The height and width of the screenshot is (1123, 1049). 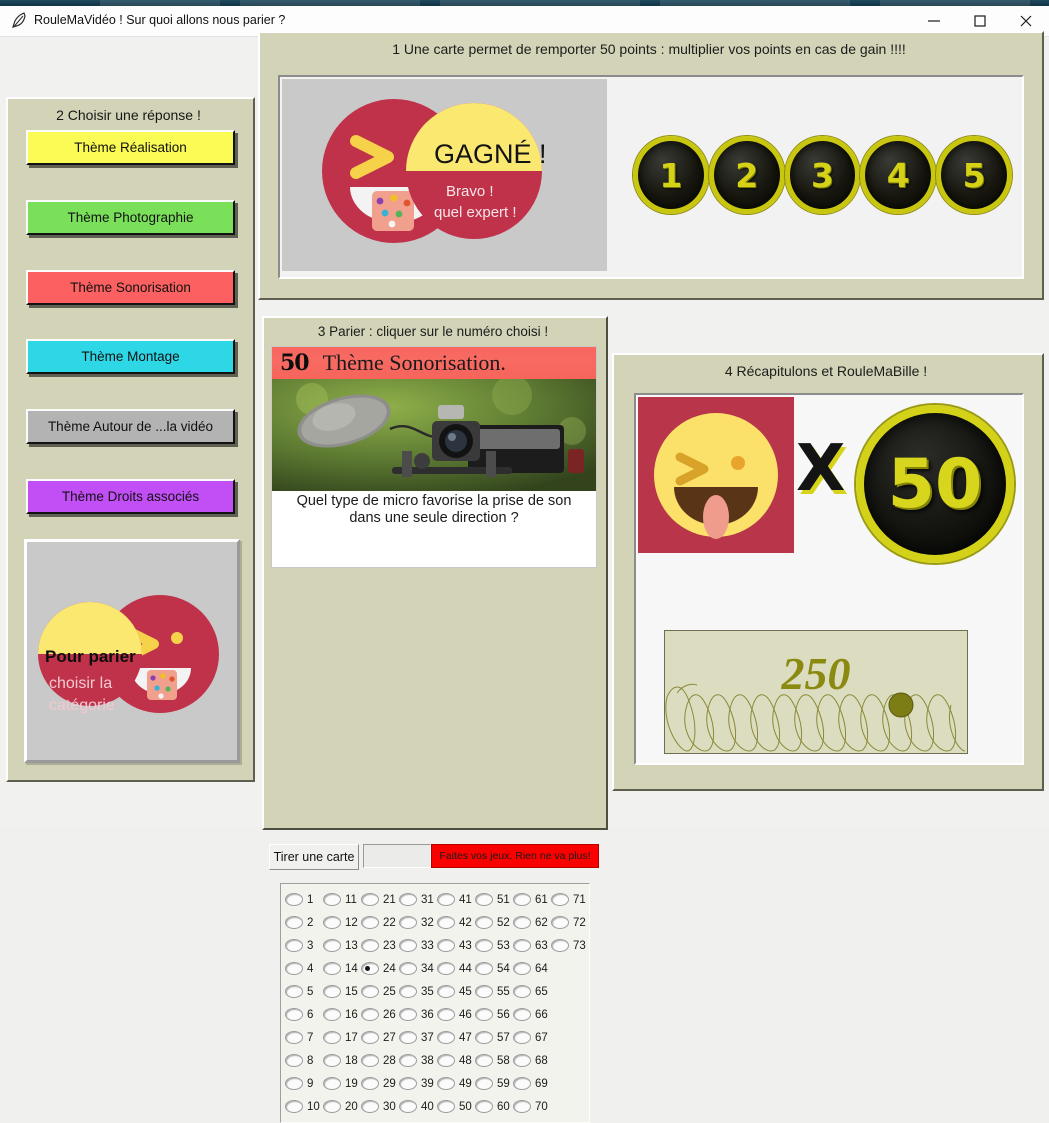 What do you see at coordinates (494, 1083) in the screenshot?
I see `number-option-59: 59` at bounding box center [494, 1083].